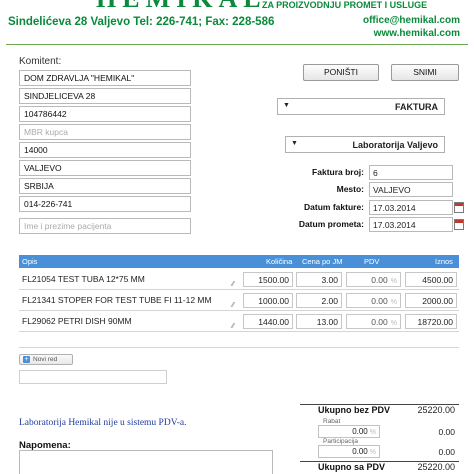 The width and height of the screenshot is (474, 474). Describe the element at coordinates (319, 300) in the screenshot. I see `item-price: 2.00` at that location.